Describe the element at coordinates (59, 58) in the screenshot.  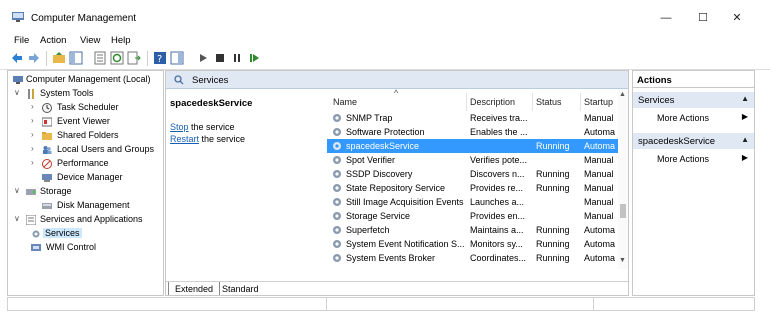
I see `up-folder-icon` at that location.